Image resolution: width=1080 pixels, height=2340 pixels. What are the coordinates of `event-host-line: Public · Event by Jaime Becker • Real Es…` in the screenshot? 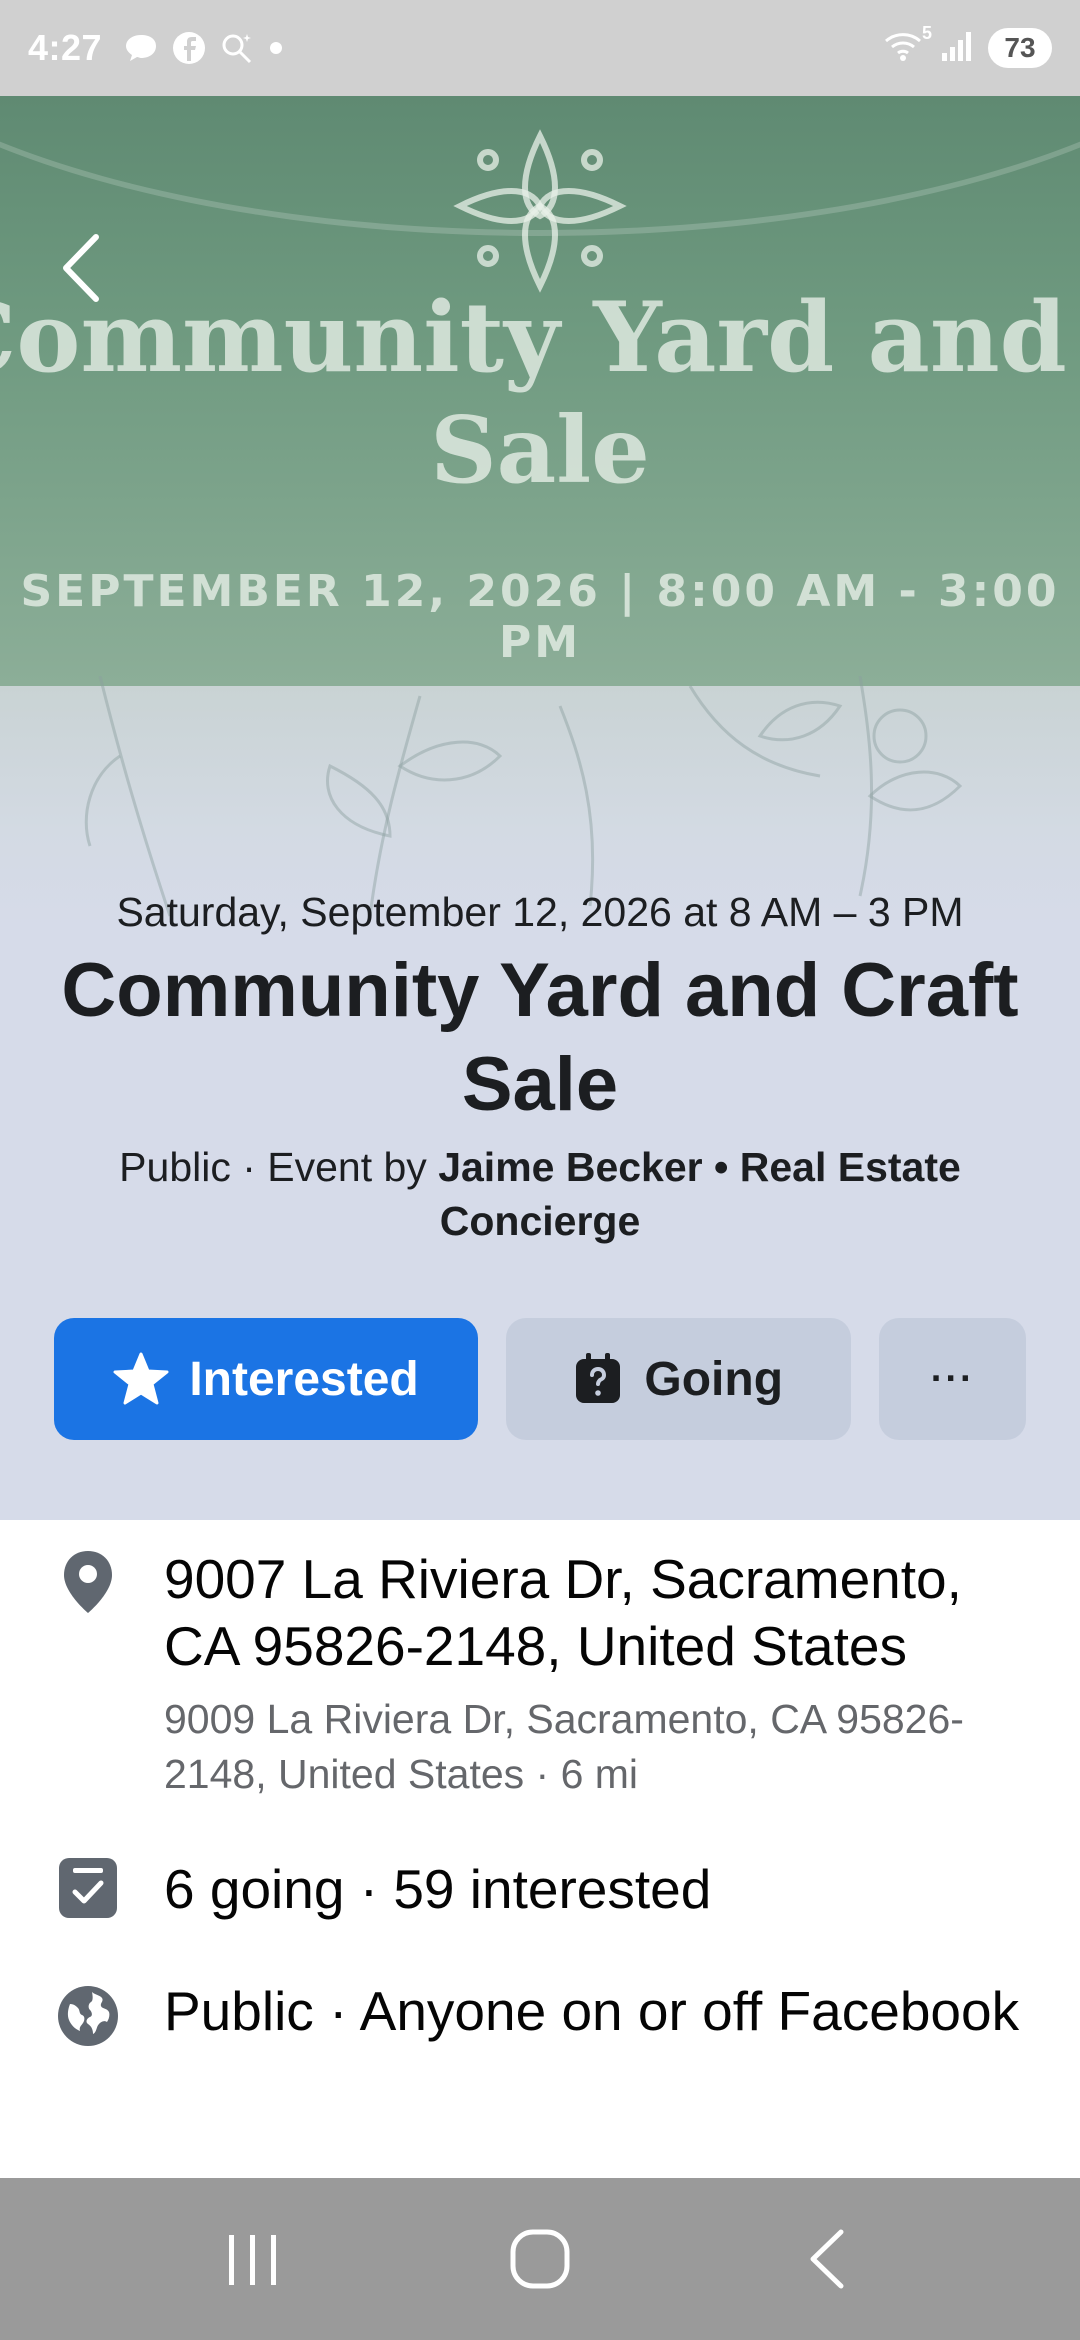 It's located at (540, 1194).